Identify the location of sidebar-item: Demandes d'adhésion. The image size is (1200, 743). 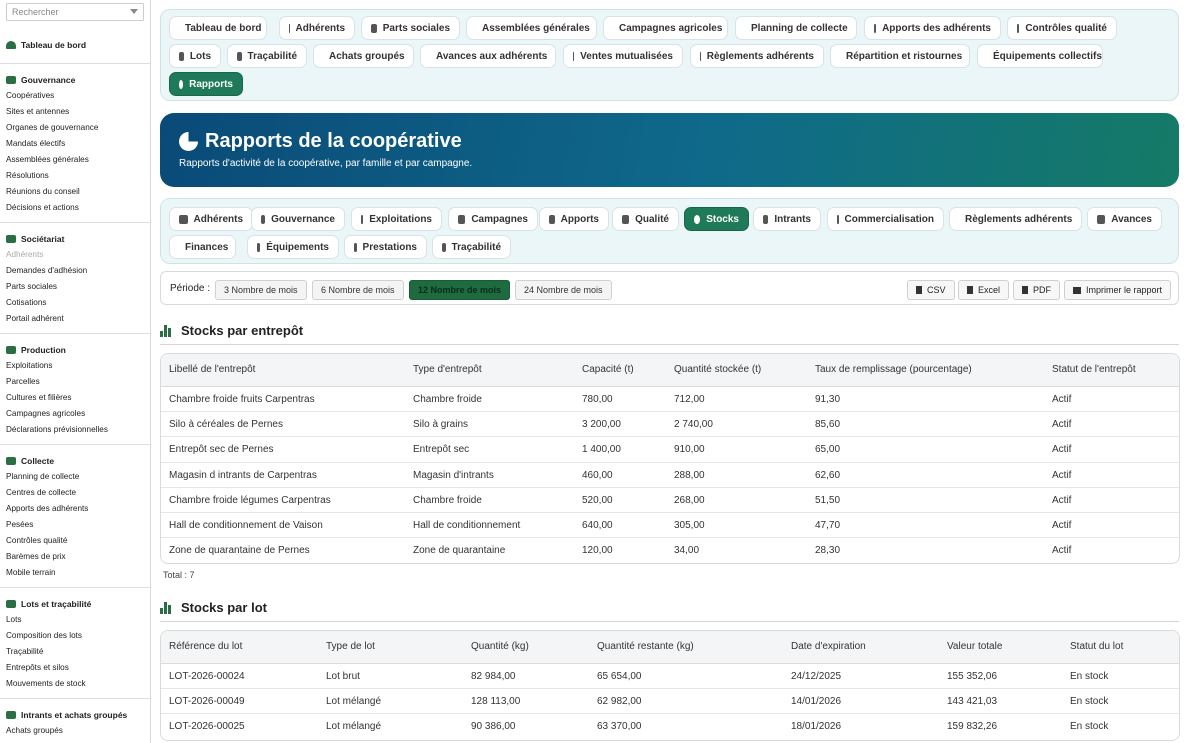
(75, 271).